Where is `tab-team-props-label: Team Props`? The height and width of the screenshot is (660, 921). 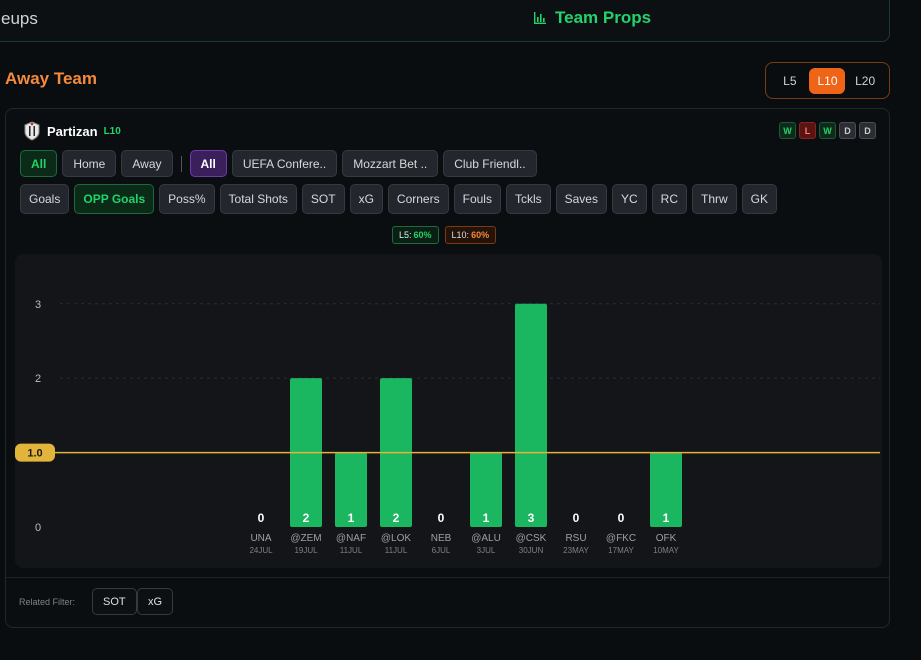 tab-team-props-label: Team Props is located at coordinates (603, 17).